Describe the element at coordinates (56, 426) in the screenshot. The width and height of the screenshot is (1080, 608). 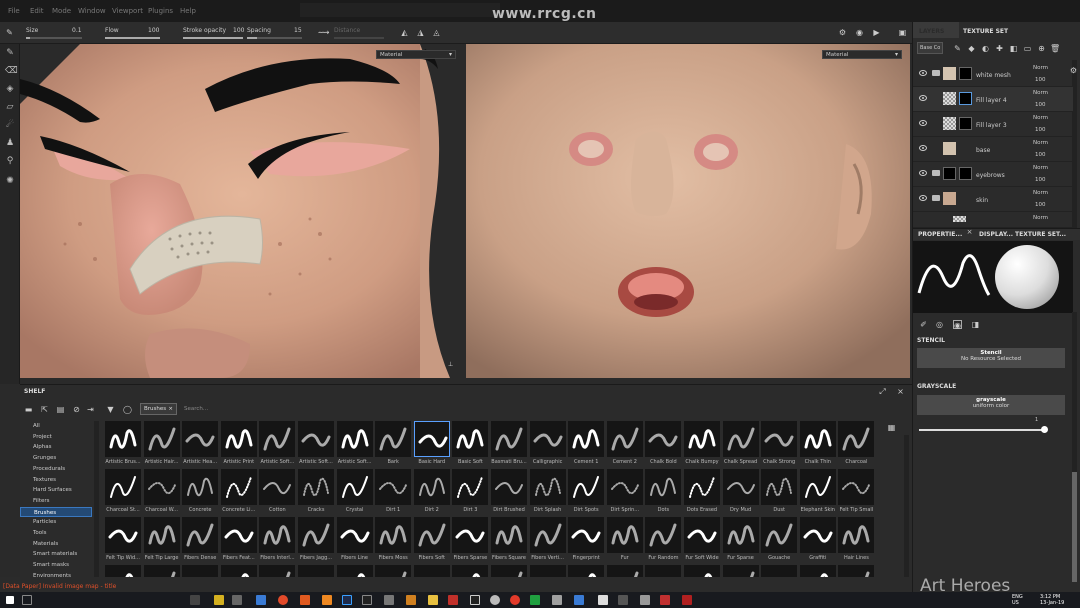
I see `shelf-category-item: All` at that location.